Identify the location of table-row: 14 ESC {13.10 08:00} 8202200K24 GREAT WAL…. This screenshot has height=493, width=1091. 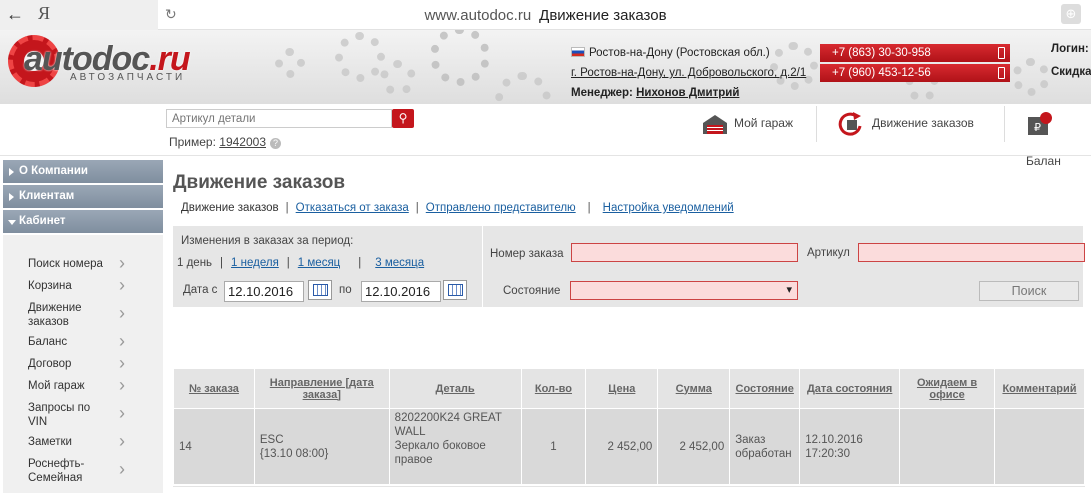
(629, 446).